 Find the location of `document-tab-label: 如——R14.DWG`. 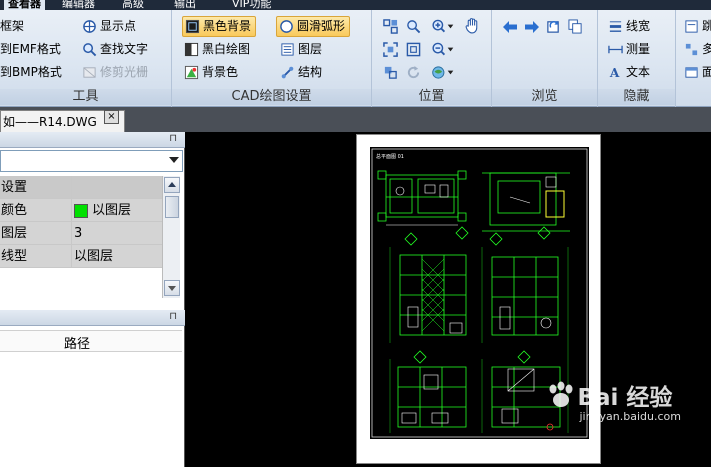

document-tab-label: 如——R14.DWG is located at coordinates (50, 122).